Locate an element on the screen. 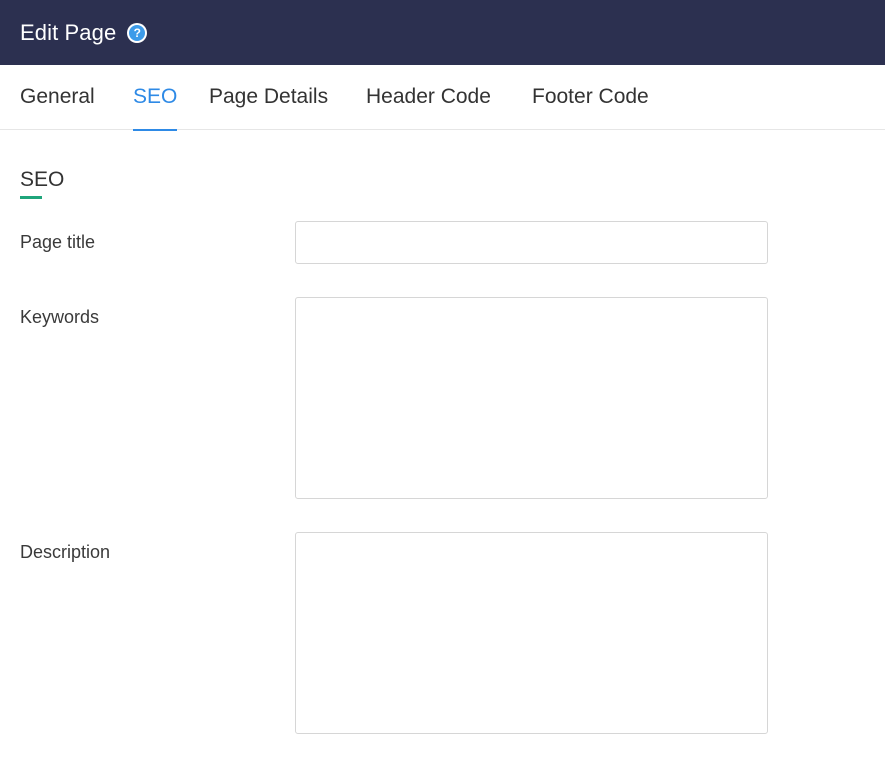 Image resolution: width=885 pixels, height=757 pixels. description-textarea is located at coordinates (531, 633).